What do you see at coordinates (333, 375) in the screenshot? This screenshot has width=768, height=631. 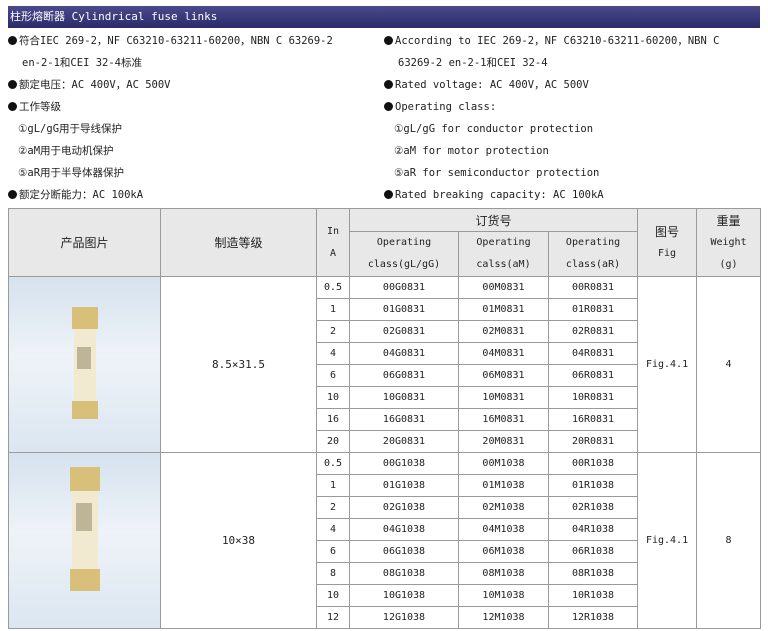 I see `current-cell: 6` at bounding box center [333, 375].